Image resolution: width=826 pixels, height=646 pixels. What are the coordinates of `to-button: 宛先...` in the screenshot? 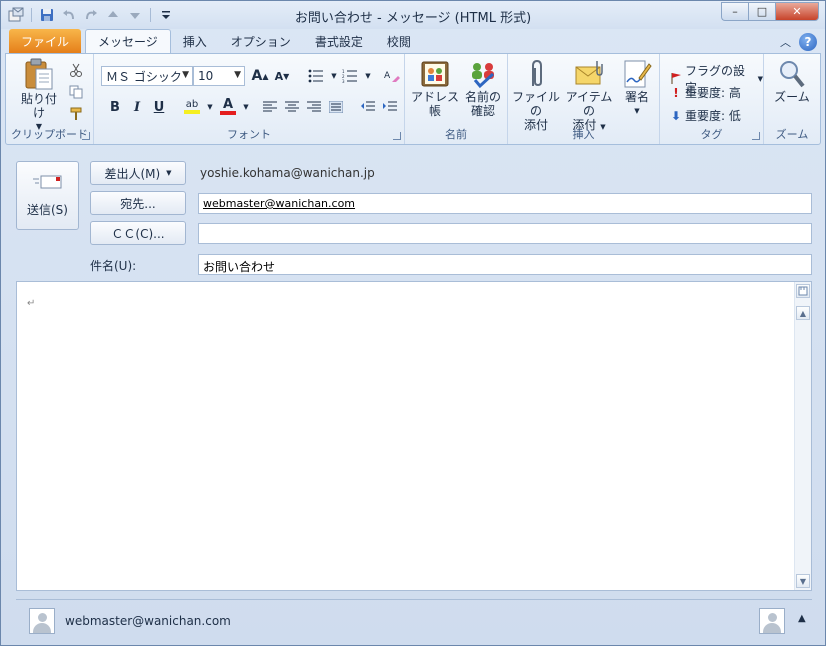 It's located at (138, 203).